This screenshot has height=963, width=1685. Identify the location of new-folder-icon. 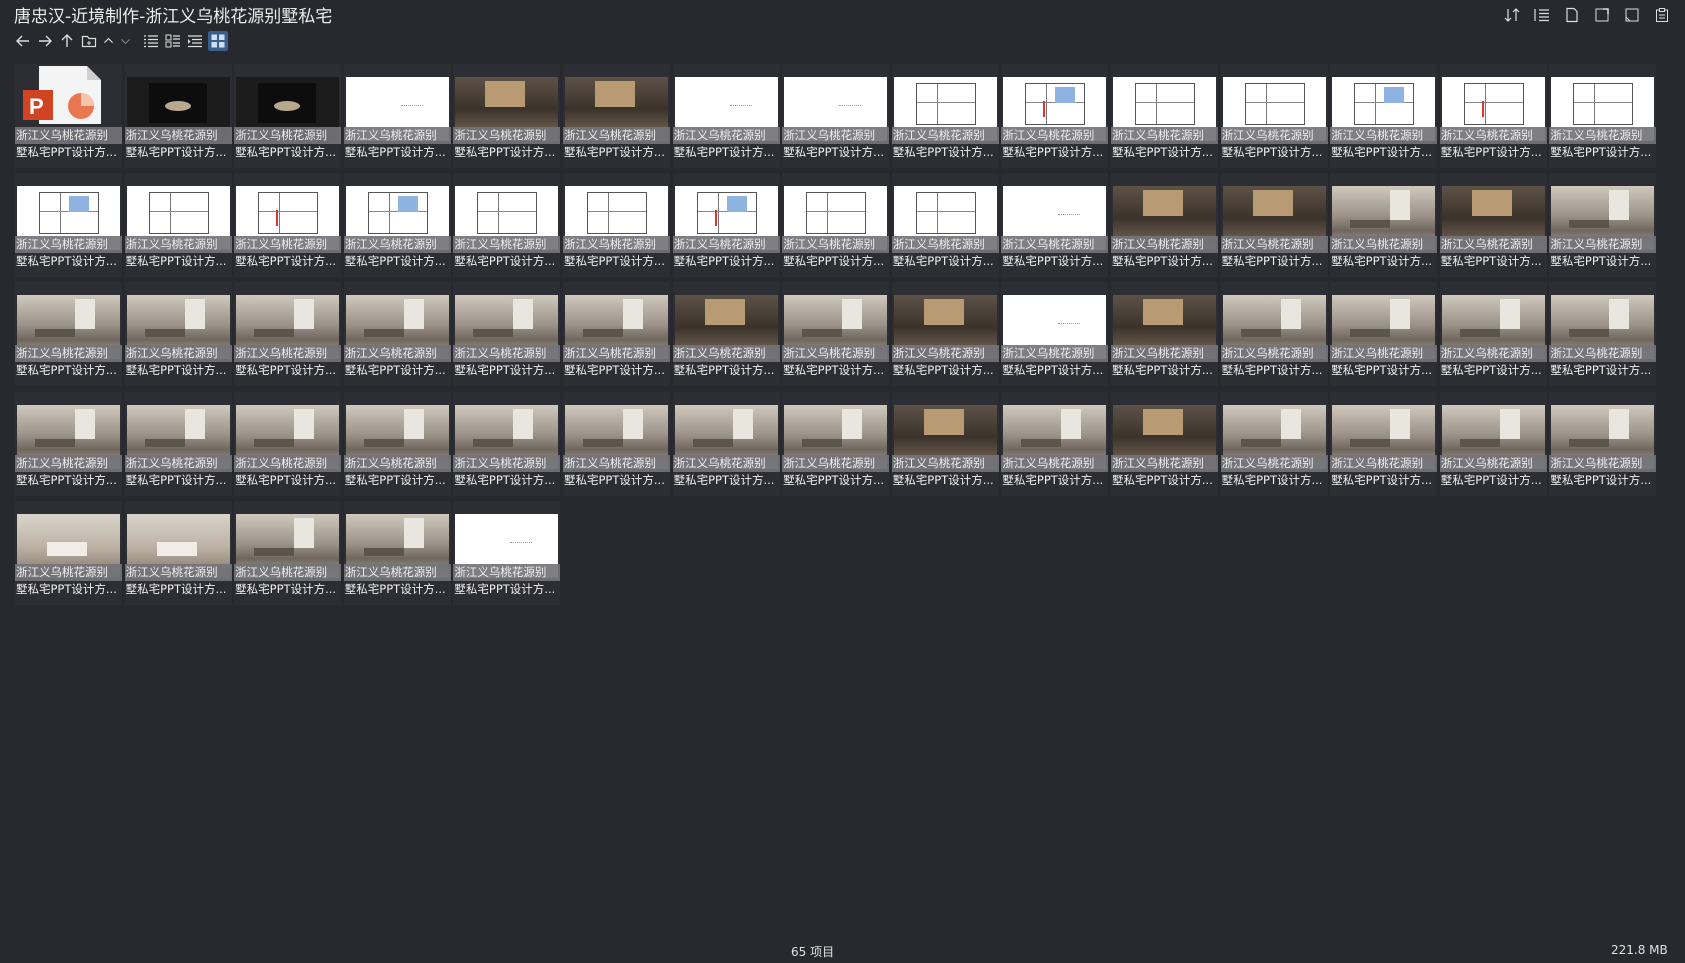
(89, 41).